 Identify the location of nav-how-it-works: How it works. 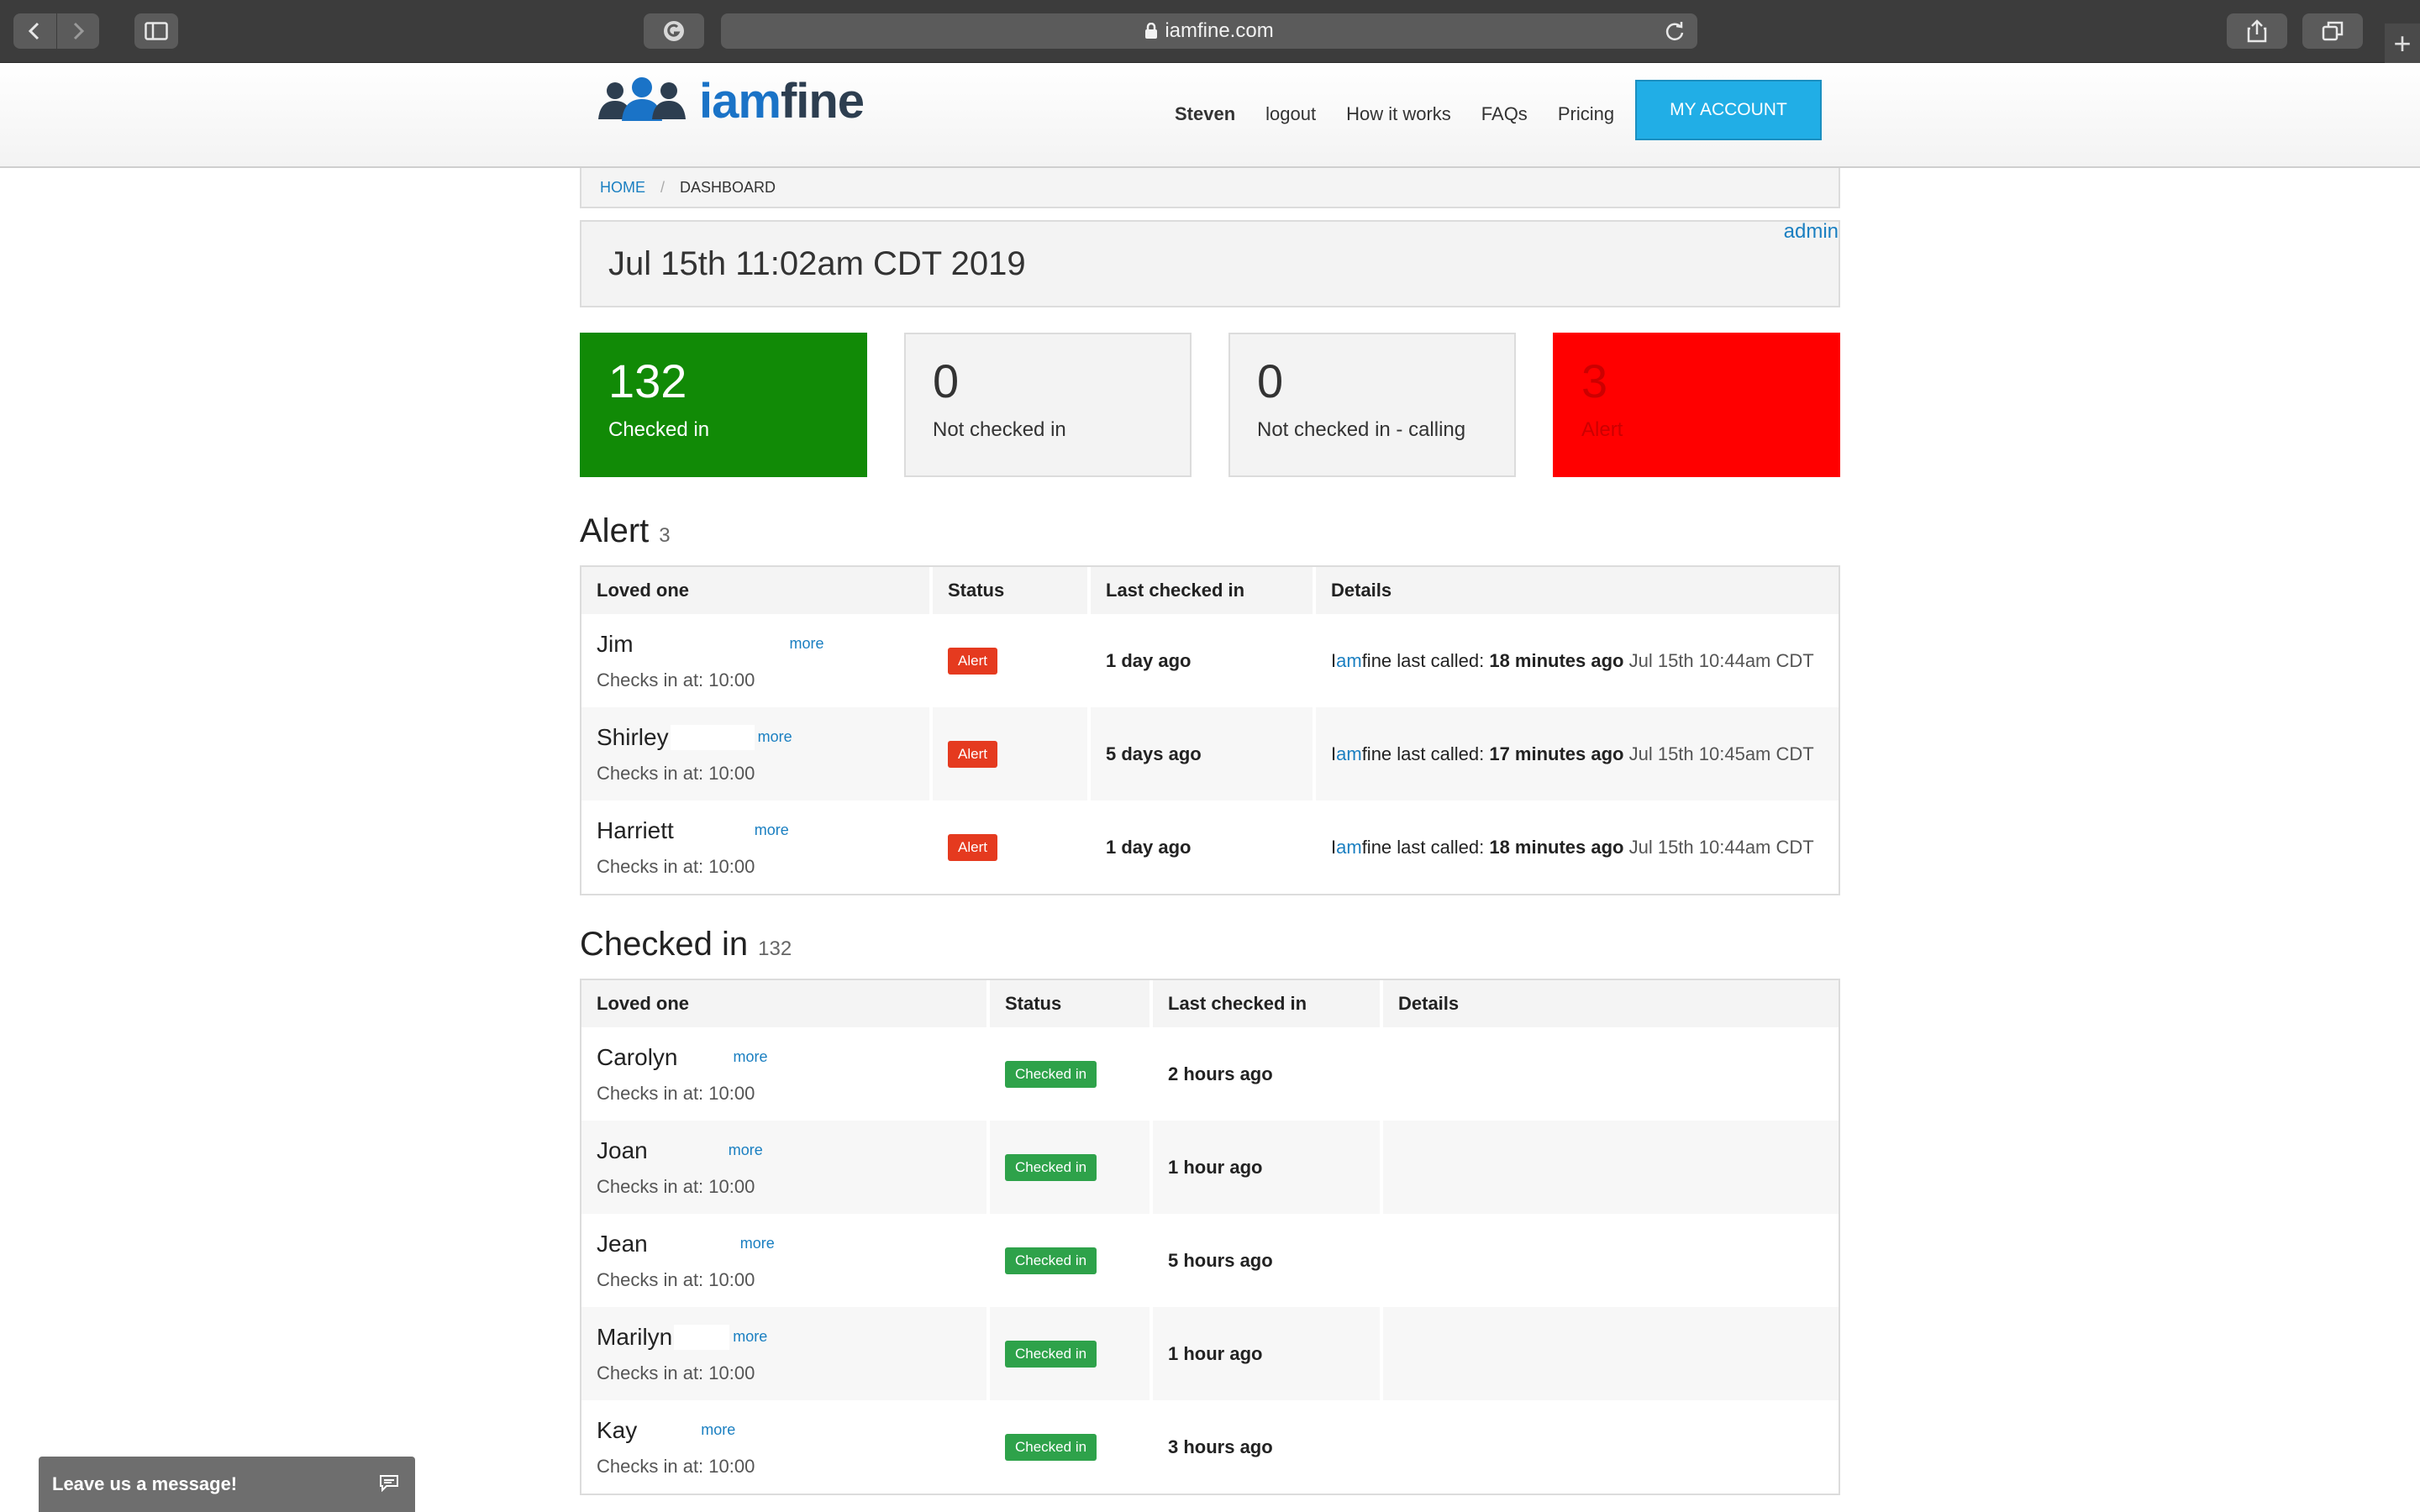
(1398, 114).